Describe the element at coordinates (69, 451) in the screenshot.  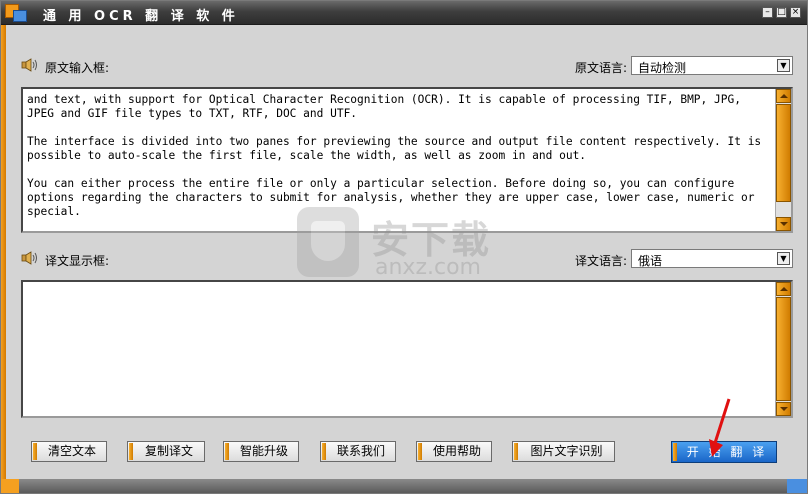
I see `clear-text-button: 清空文本` at that location.